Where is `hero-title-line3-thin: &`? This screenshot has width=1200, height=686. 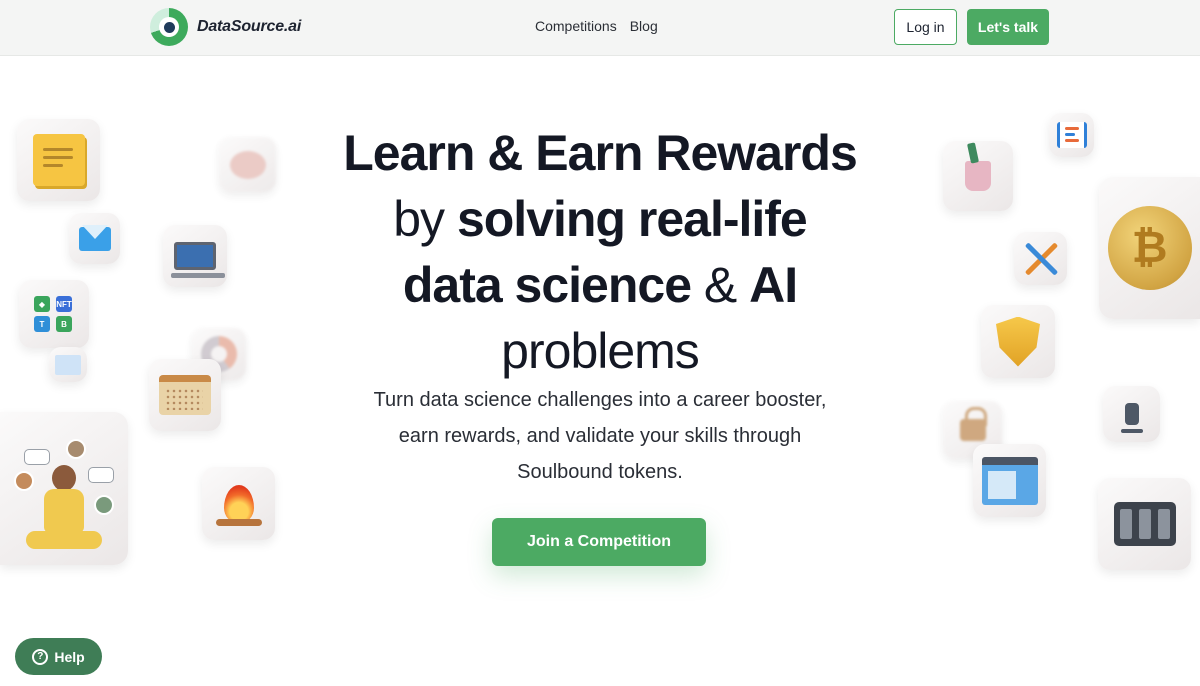
hero-title-line3-thin: & is located at coordinates (720, 285).